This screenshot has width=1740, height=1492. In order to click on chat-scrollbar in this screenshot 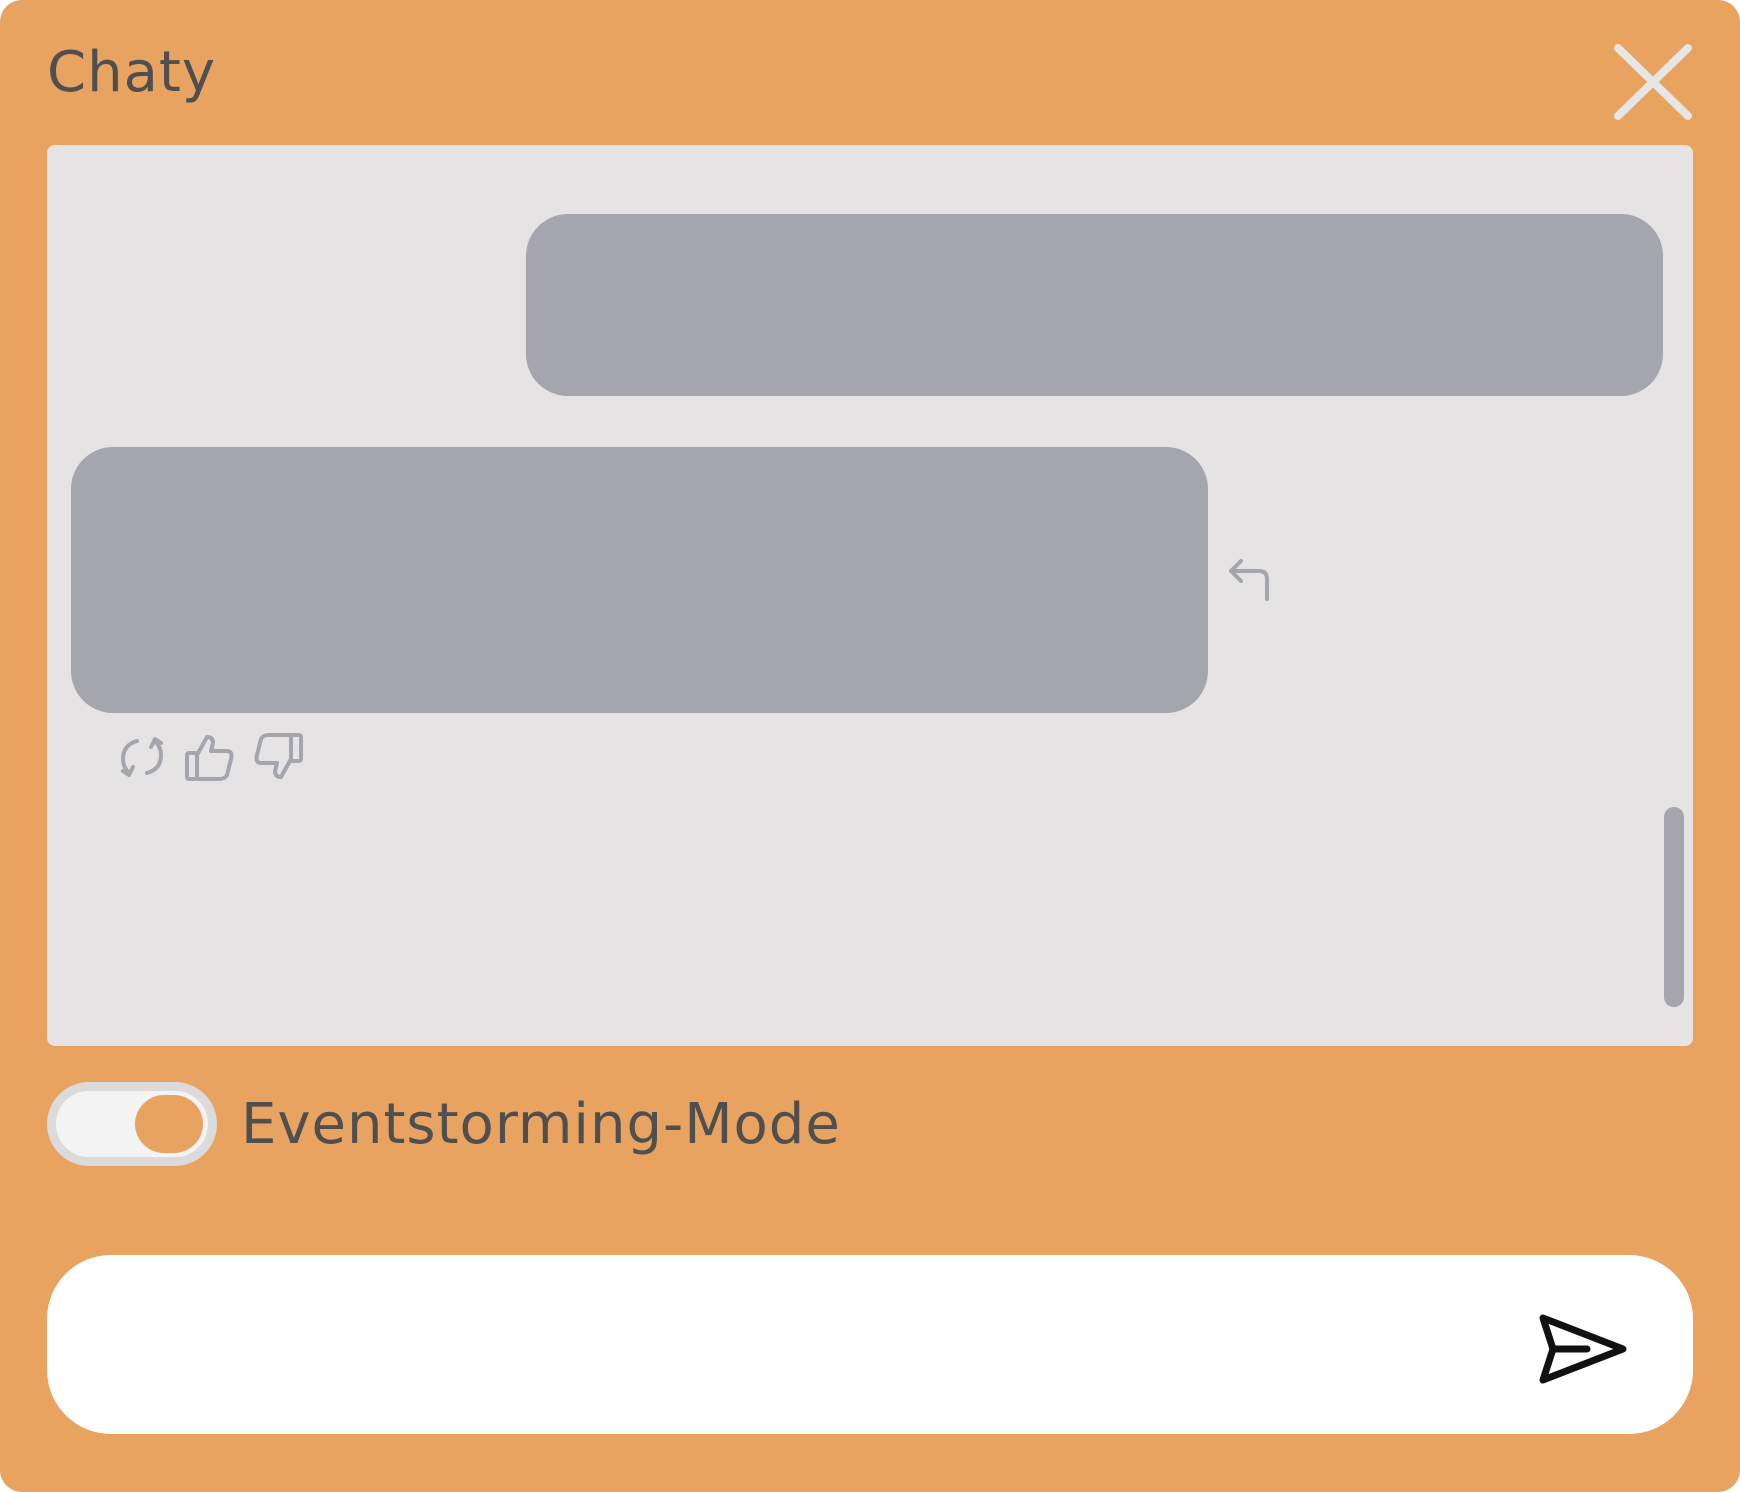, I will do `click(1674, 907)`.